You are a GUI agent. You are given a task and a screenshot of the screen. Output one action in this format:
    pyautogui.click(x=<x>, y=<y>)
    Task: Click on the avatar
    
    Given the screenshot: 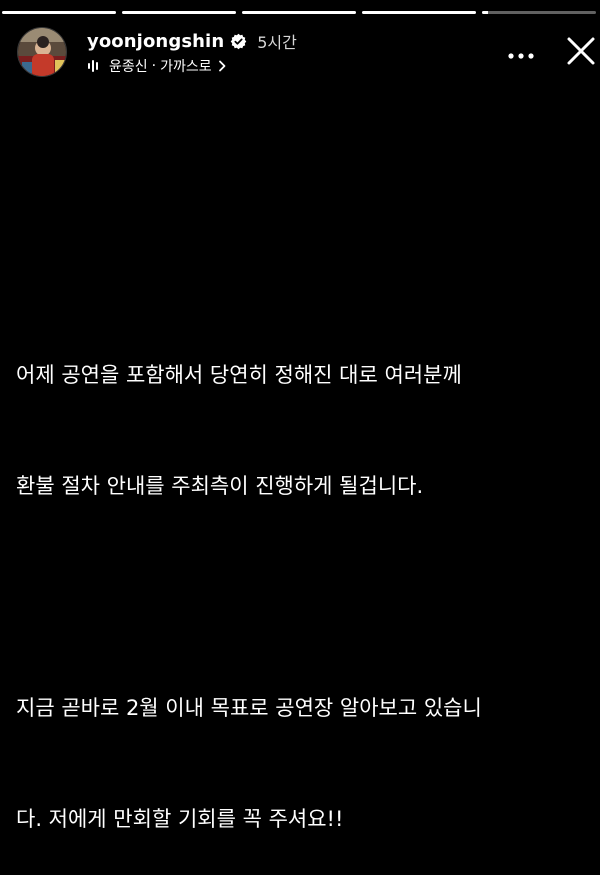 What is the action you would take?
    pyautogui.click(x=42, y=52)
    